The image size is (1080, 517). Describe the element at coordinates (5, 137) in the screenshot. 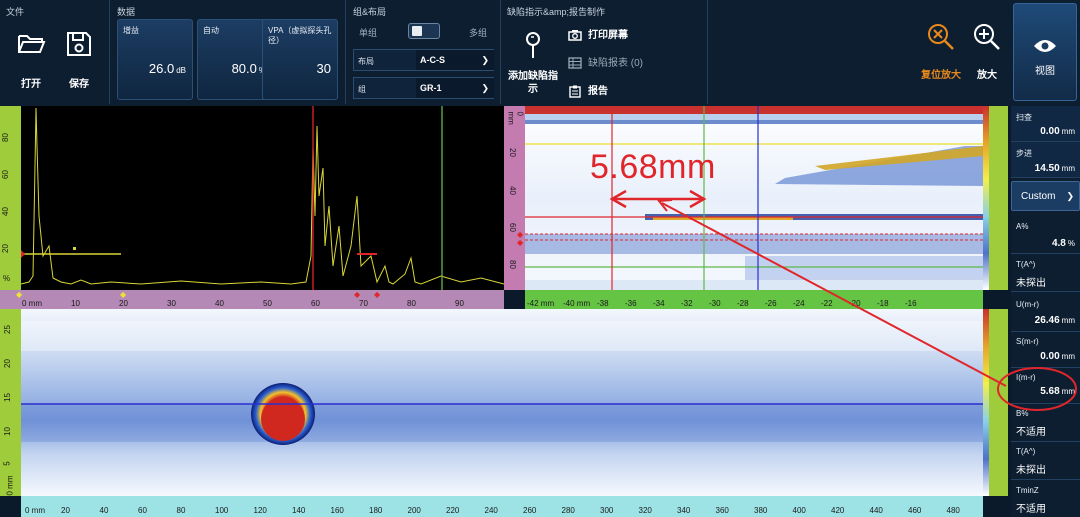

I see `ascan-tick: 80` at that location.